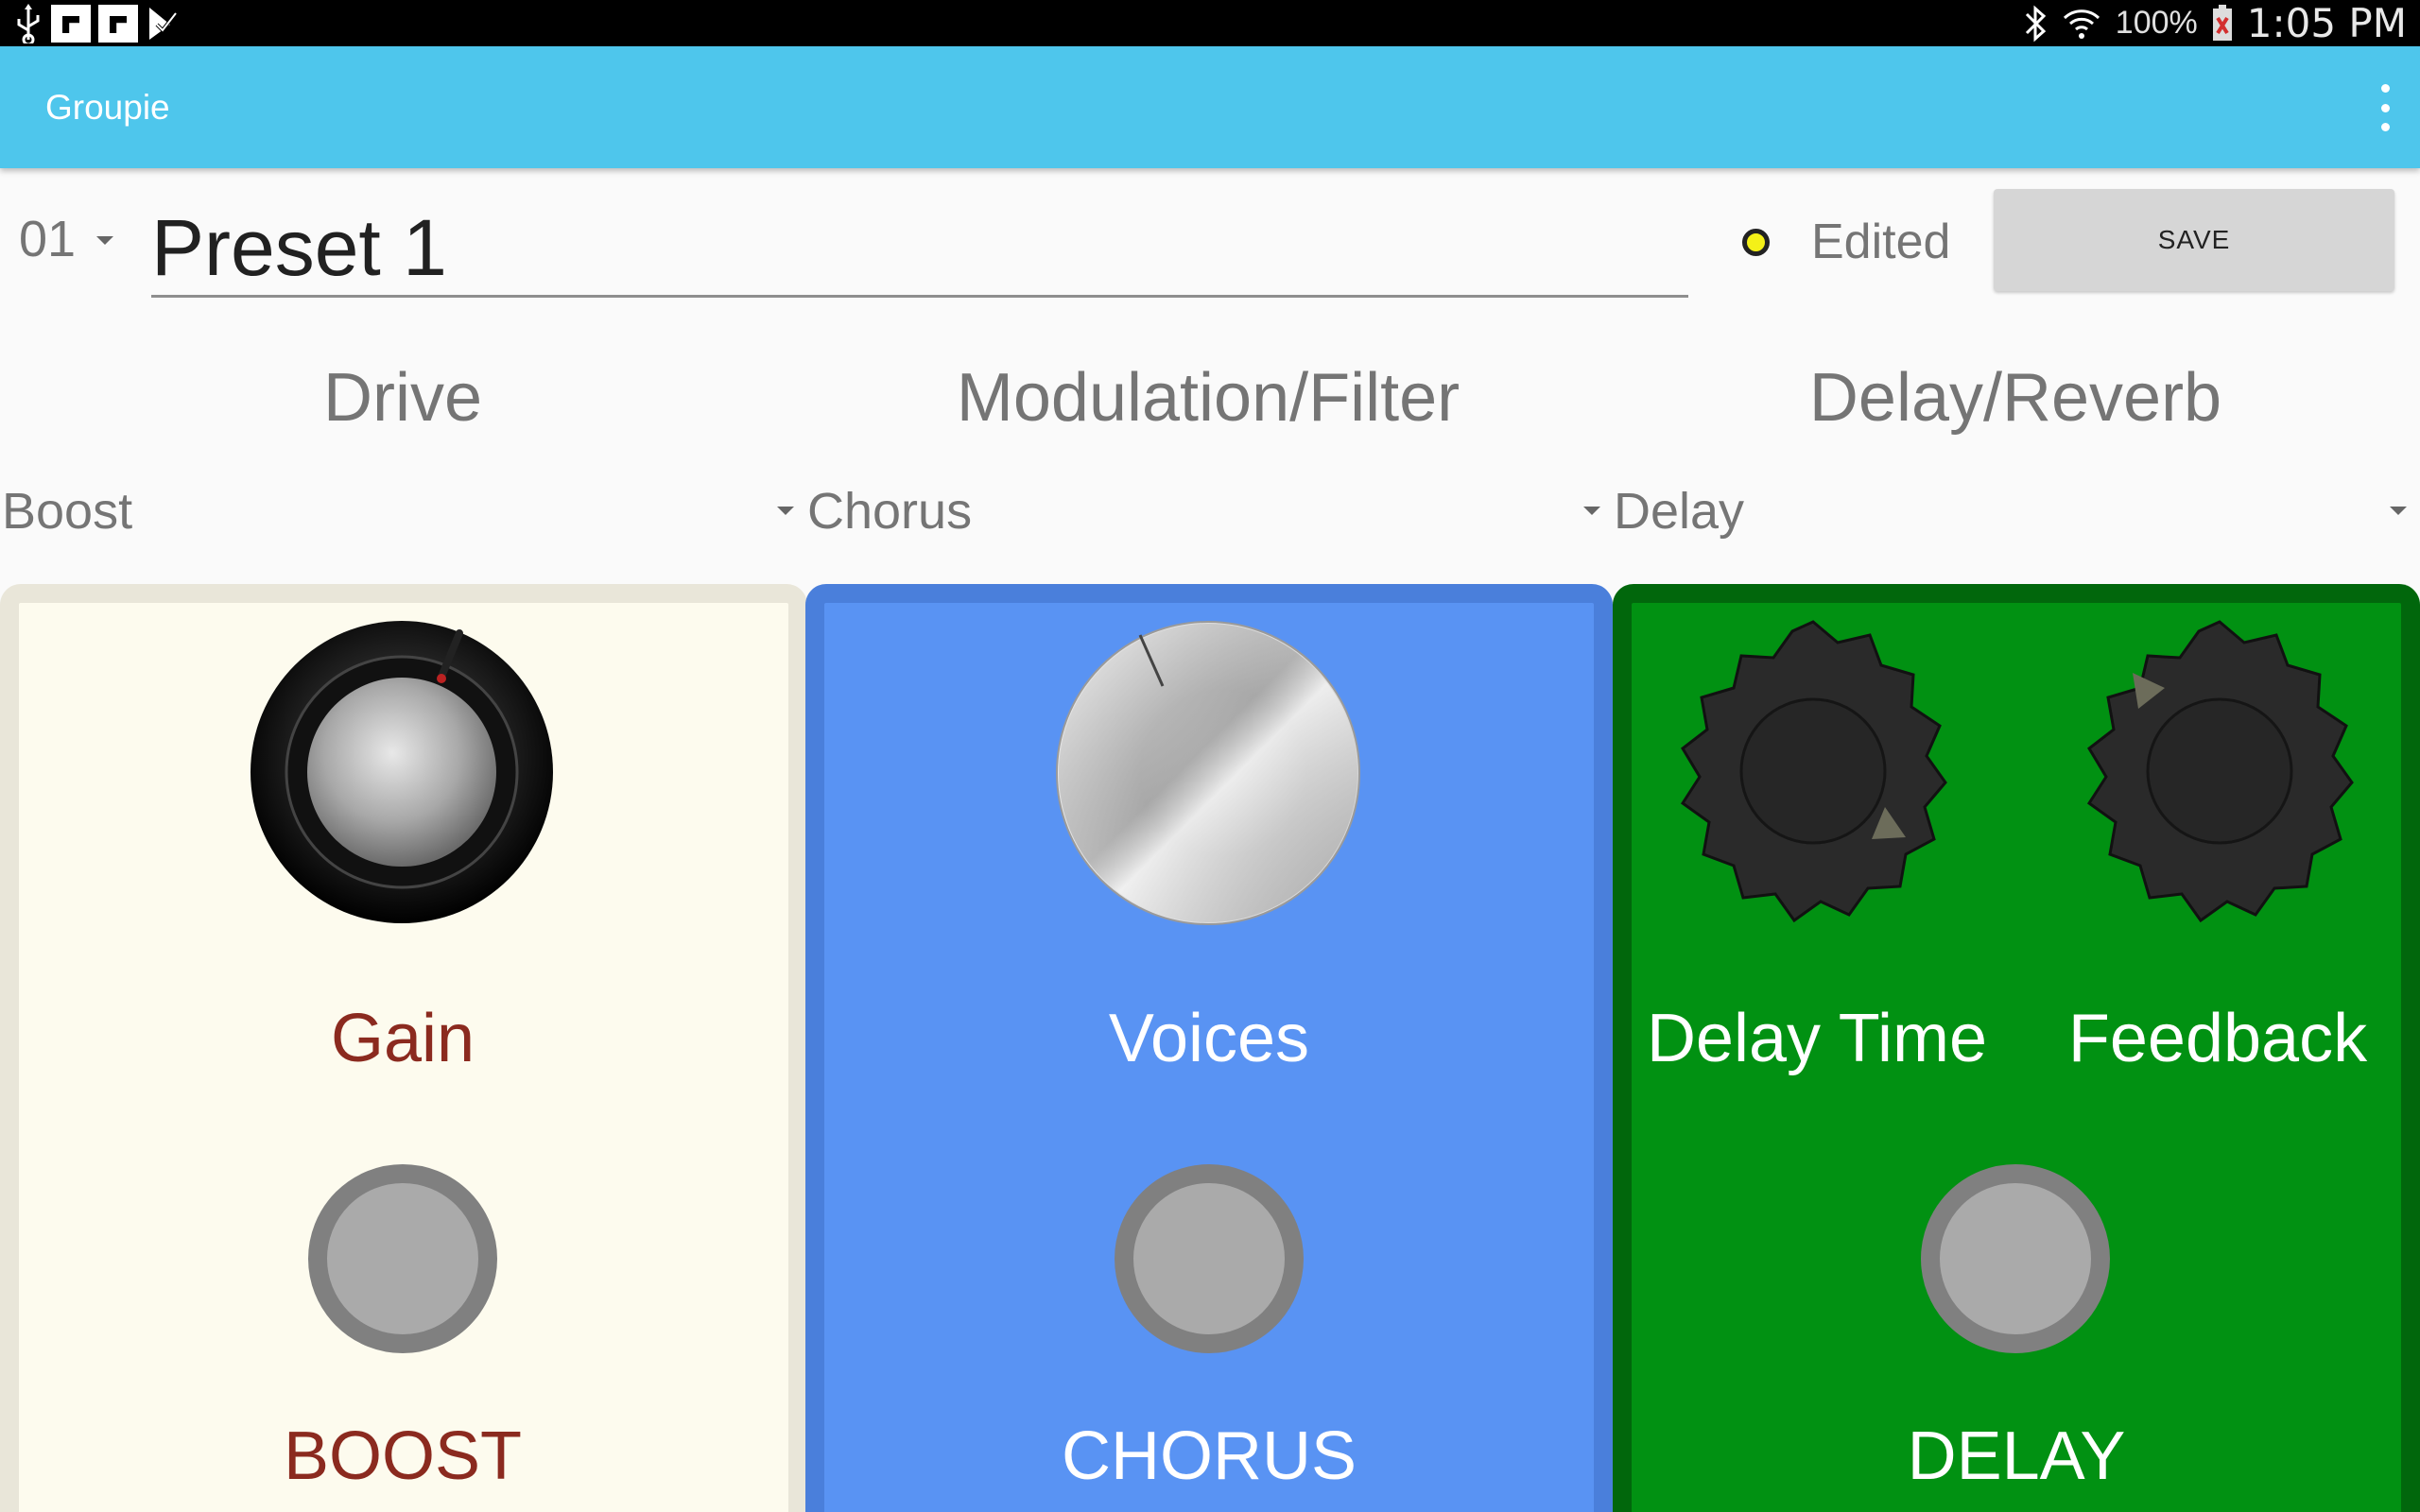 Image resolution: width=2420 pixels, height=1512 pixels. Describe the element at coordinates (2081, 24) in the screenshot. I see `wifi-icon` at that location.